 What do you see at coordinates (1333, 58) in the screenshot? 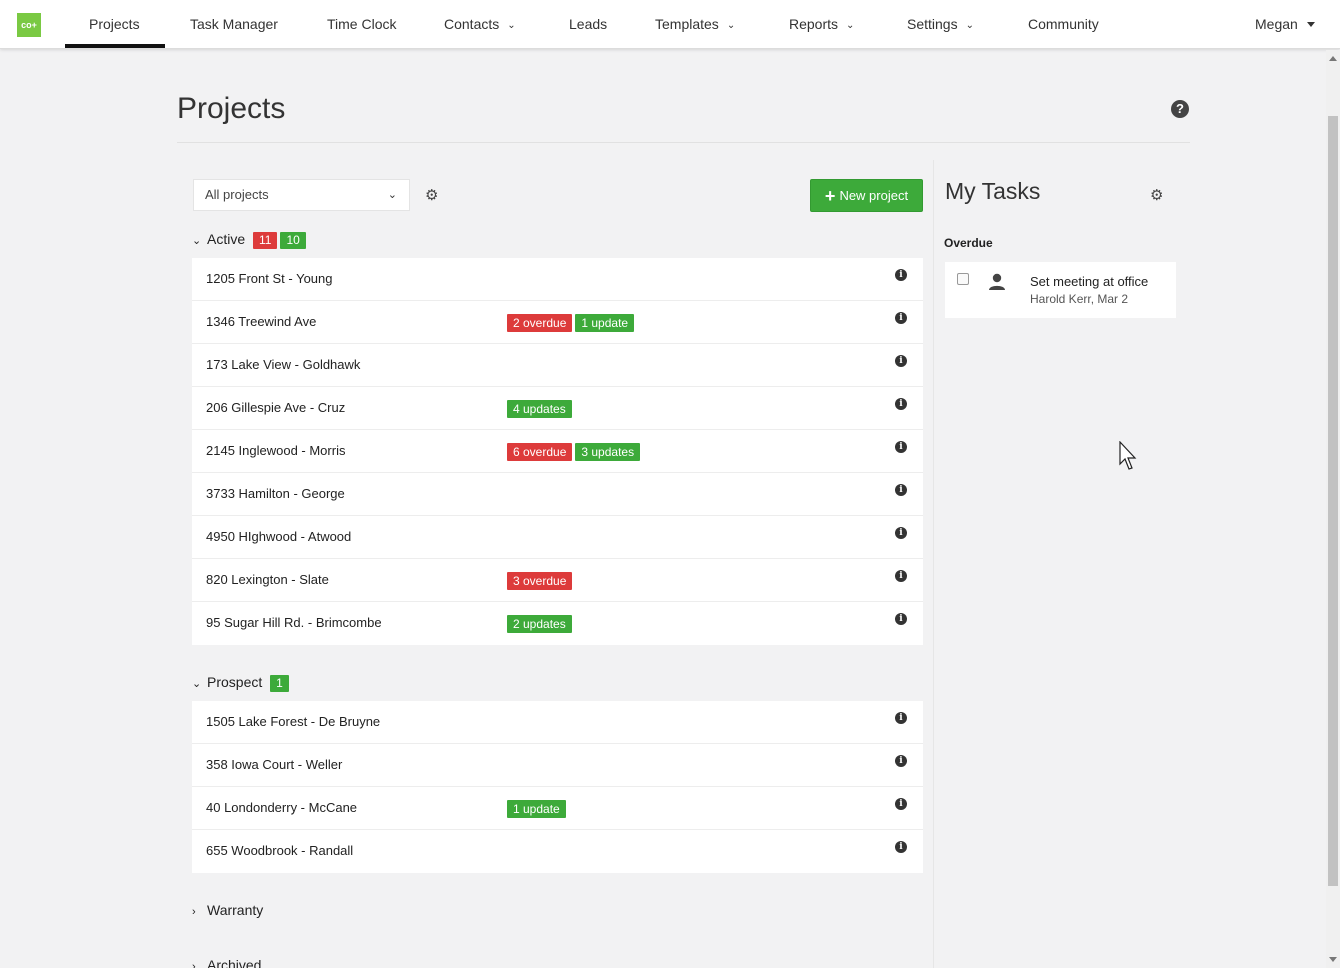
I see `scroll-up-arrow-icon` at bounding box center [1333, 58].